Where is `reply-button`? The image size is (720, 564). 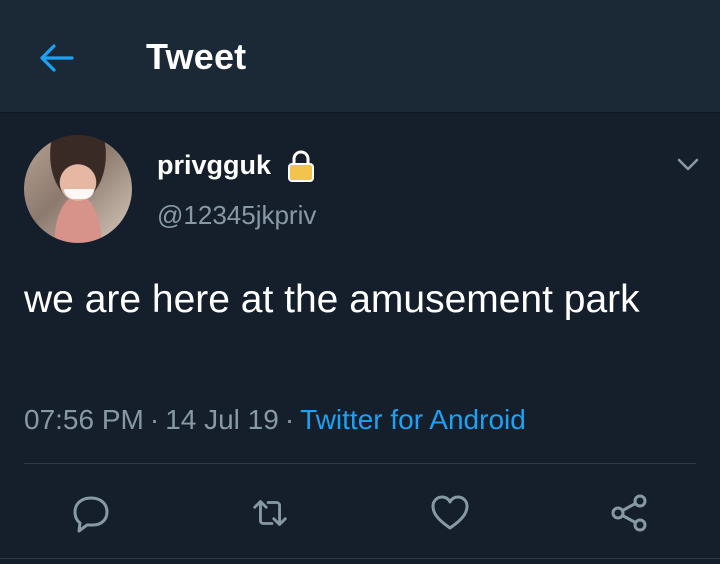
reply-button is located at coordinates (91, 513).